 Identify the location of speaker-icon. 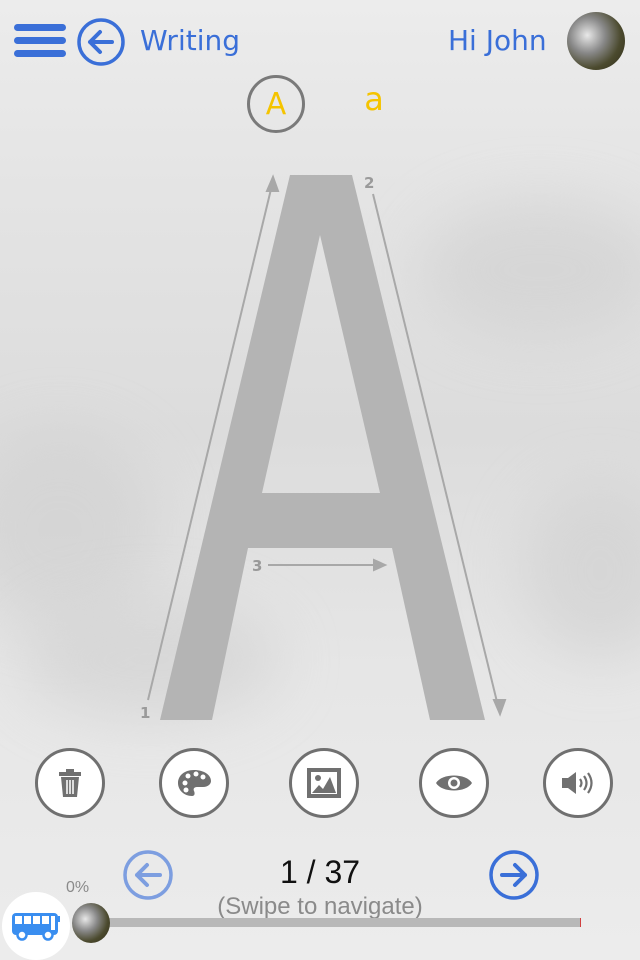
(577, 783).